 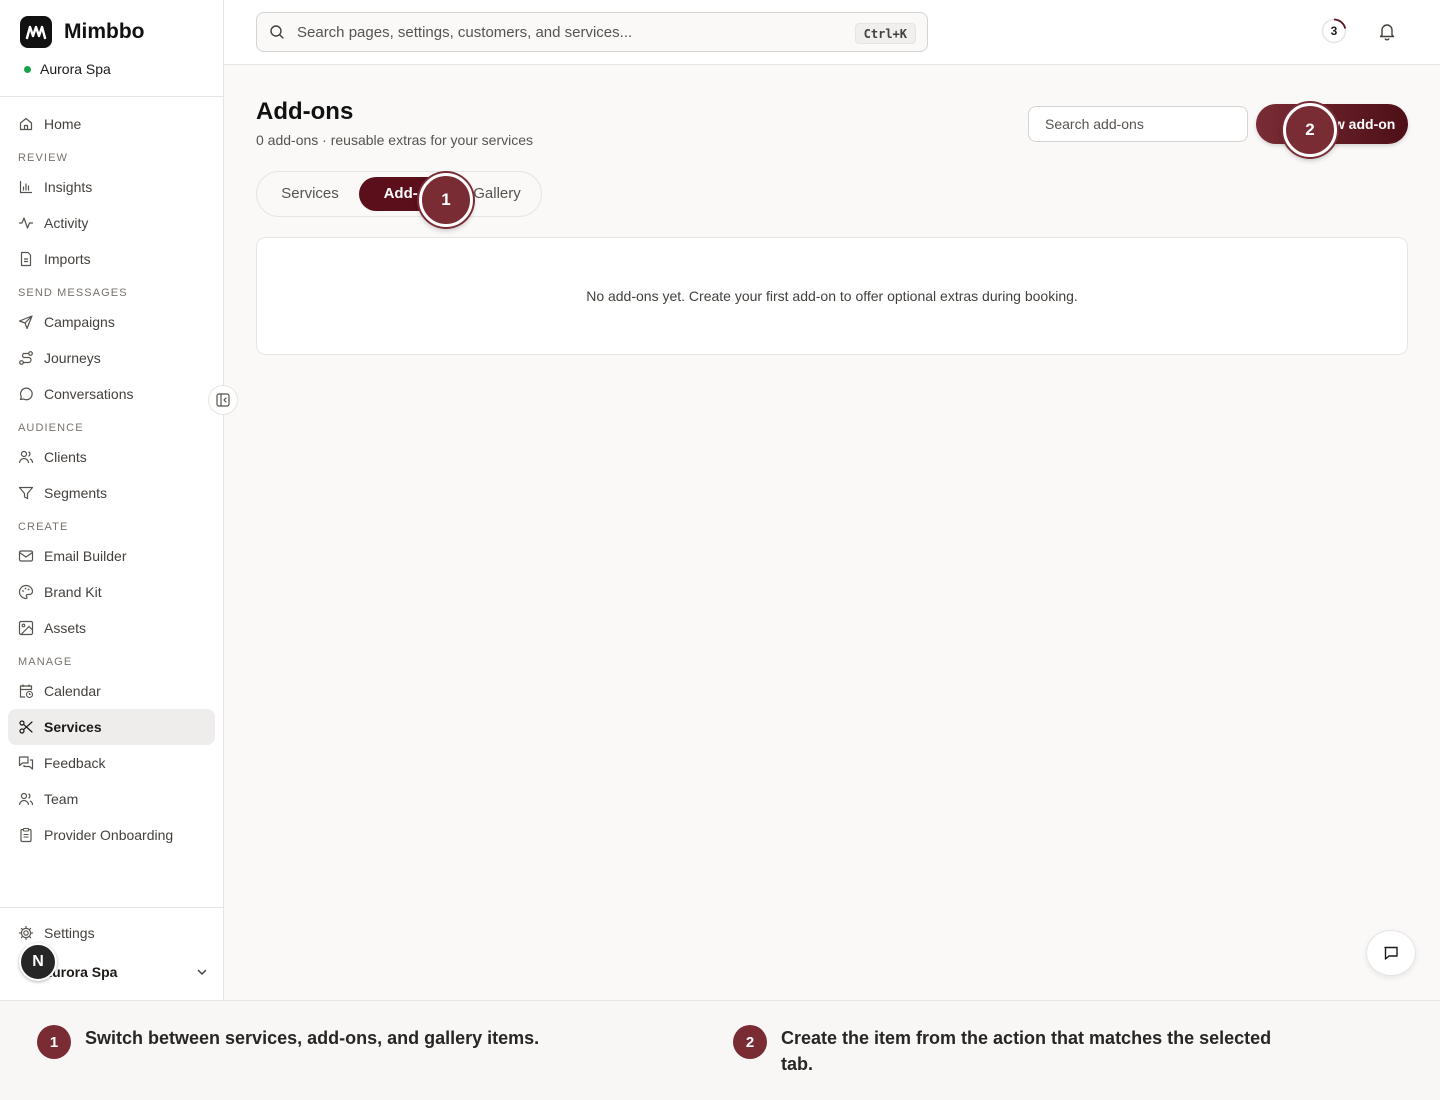 I want to click on progress-count: 3, so click(x=1334, y=31).